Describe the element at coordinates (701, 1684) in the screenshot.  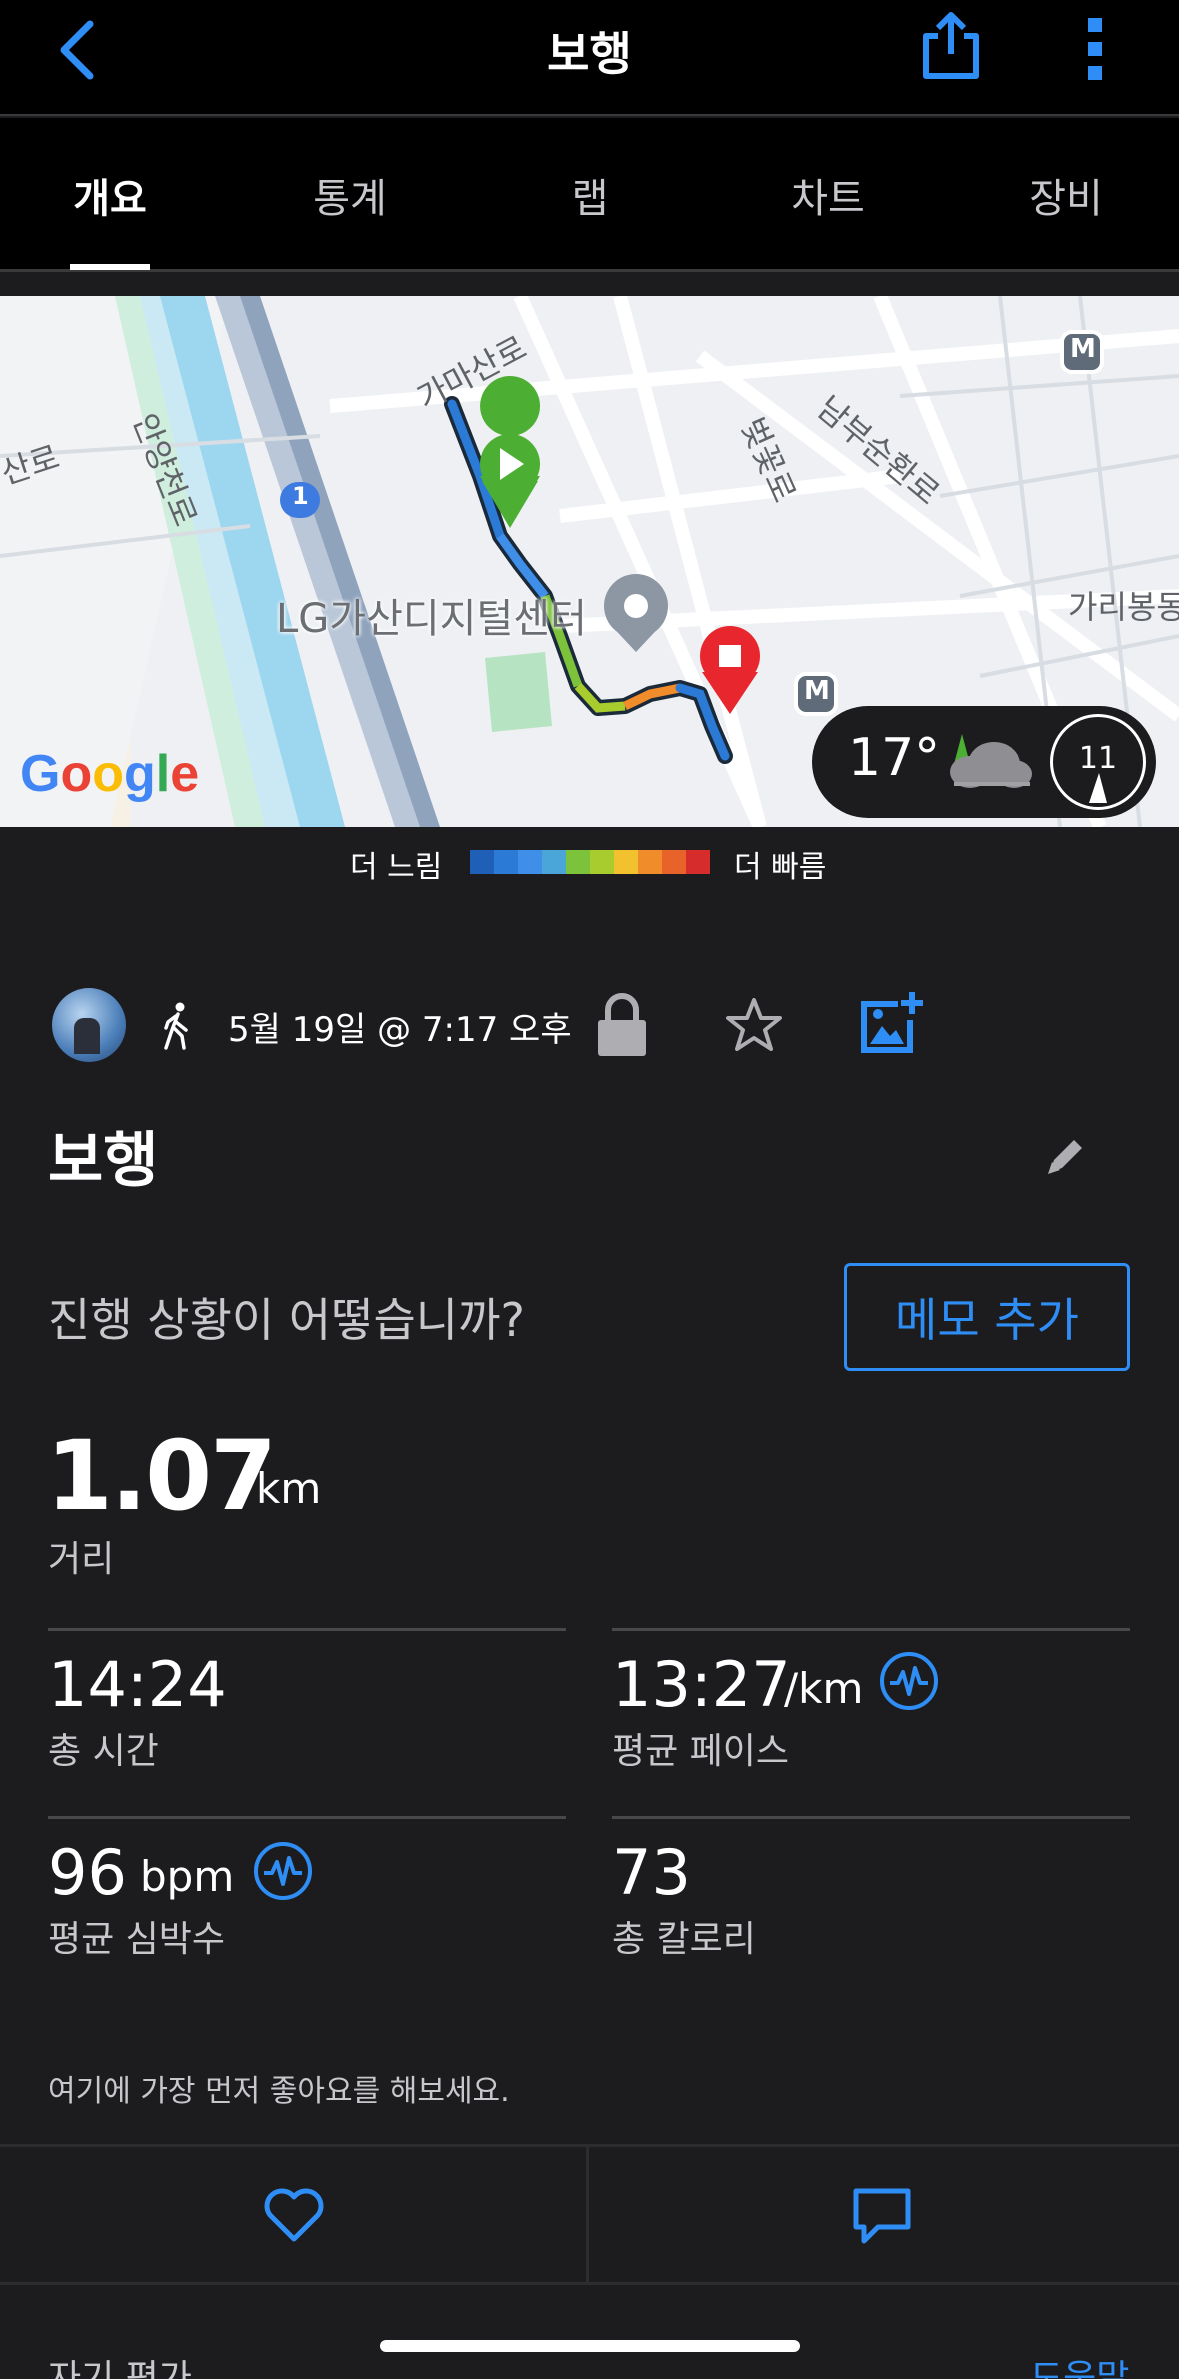
I see `avg-pace-value: 13:27` at that location.